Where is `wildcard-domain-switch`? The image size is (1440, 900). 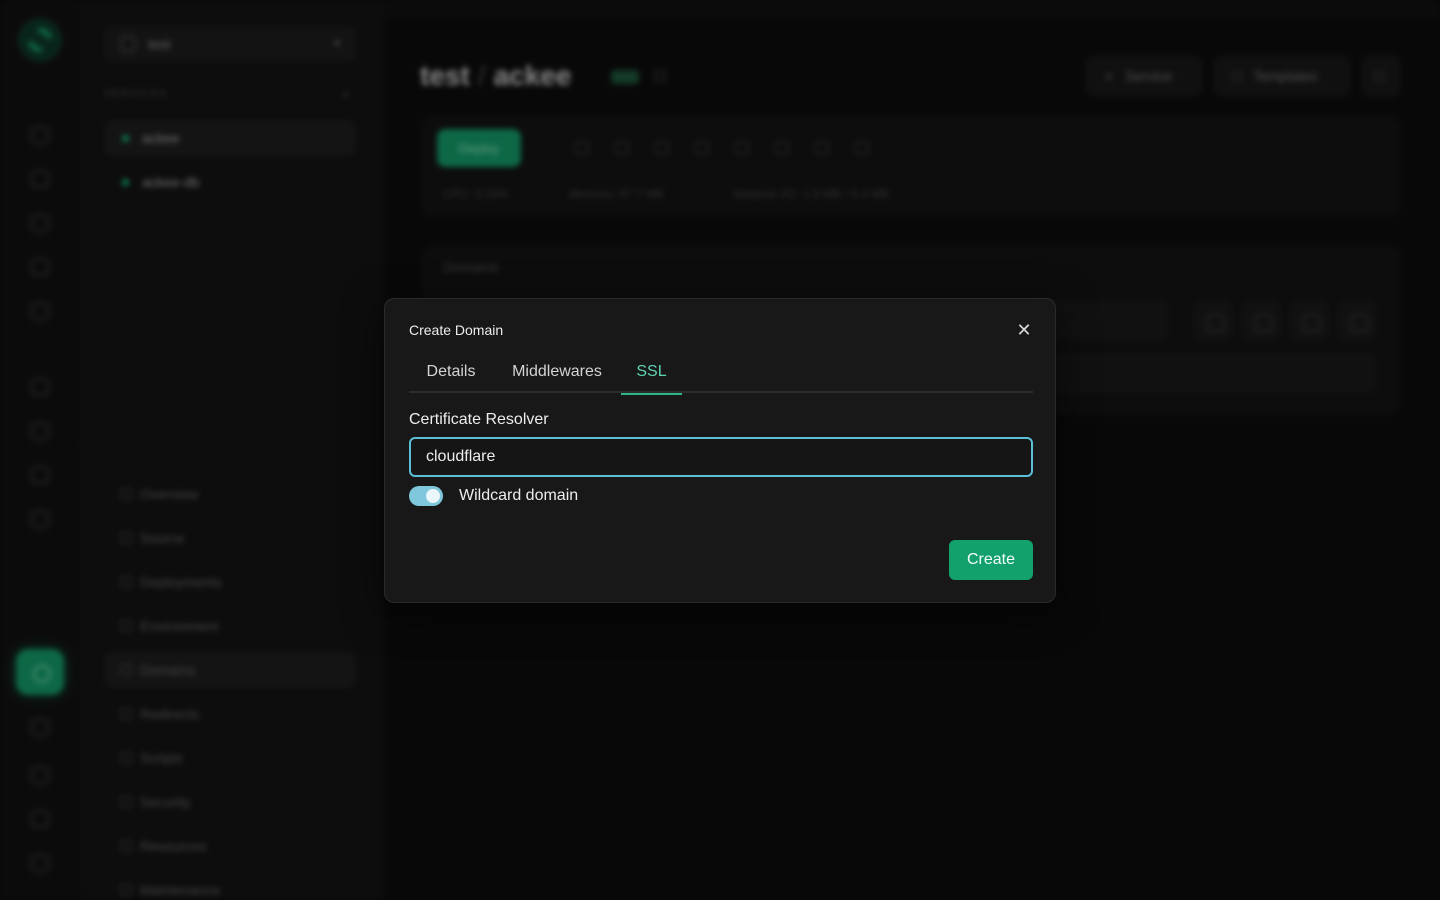 wildcard-domain-switch is located at coordinates (426, 496).